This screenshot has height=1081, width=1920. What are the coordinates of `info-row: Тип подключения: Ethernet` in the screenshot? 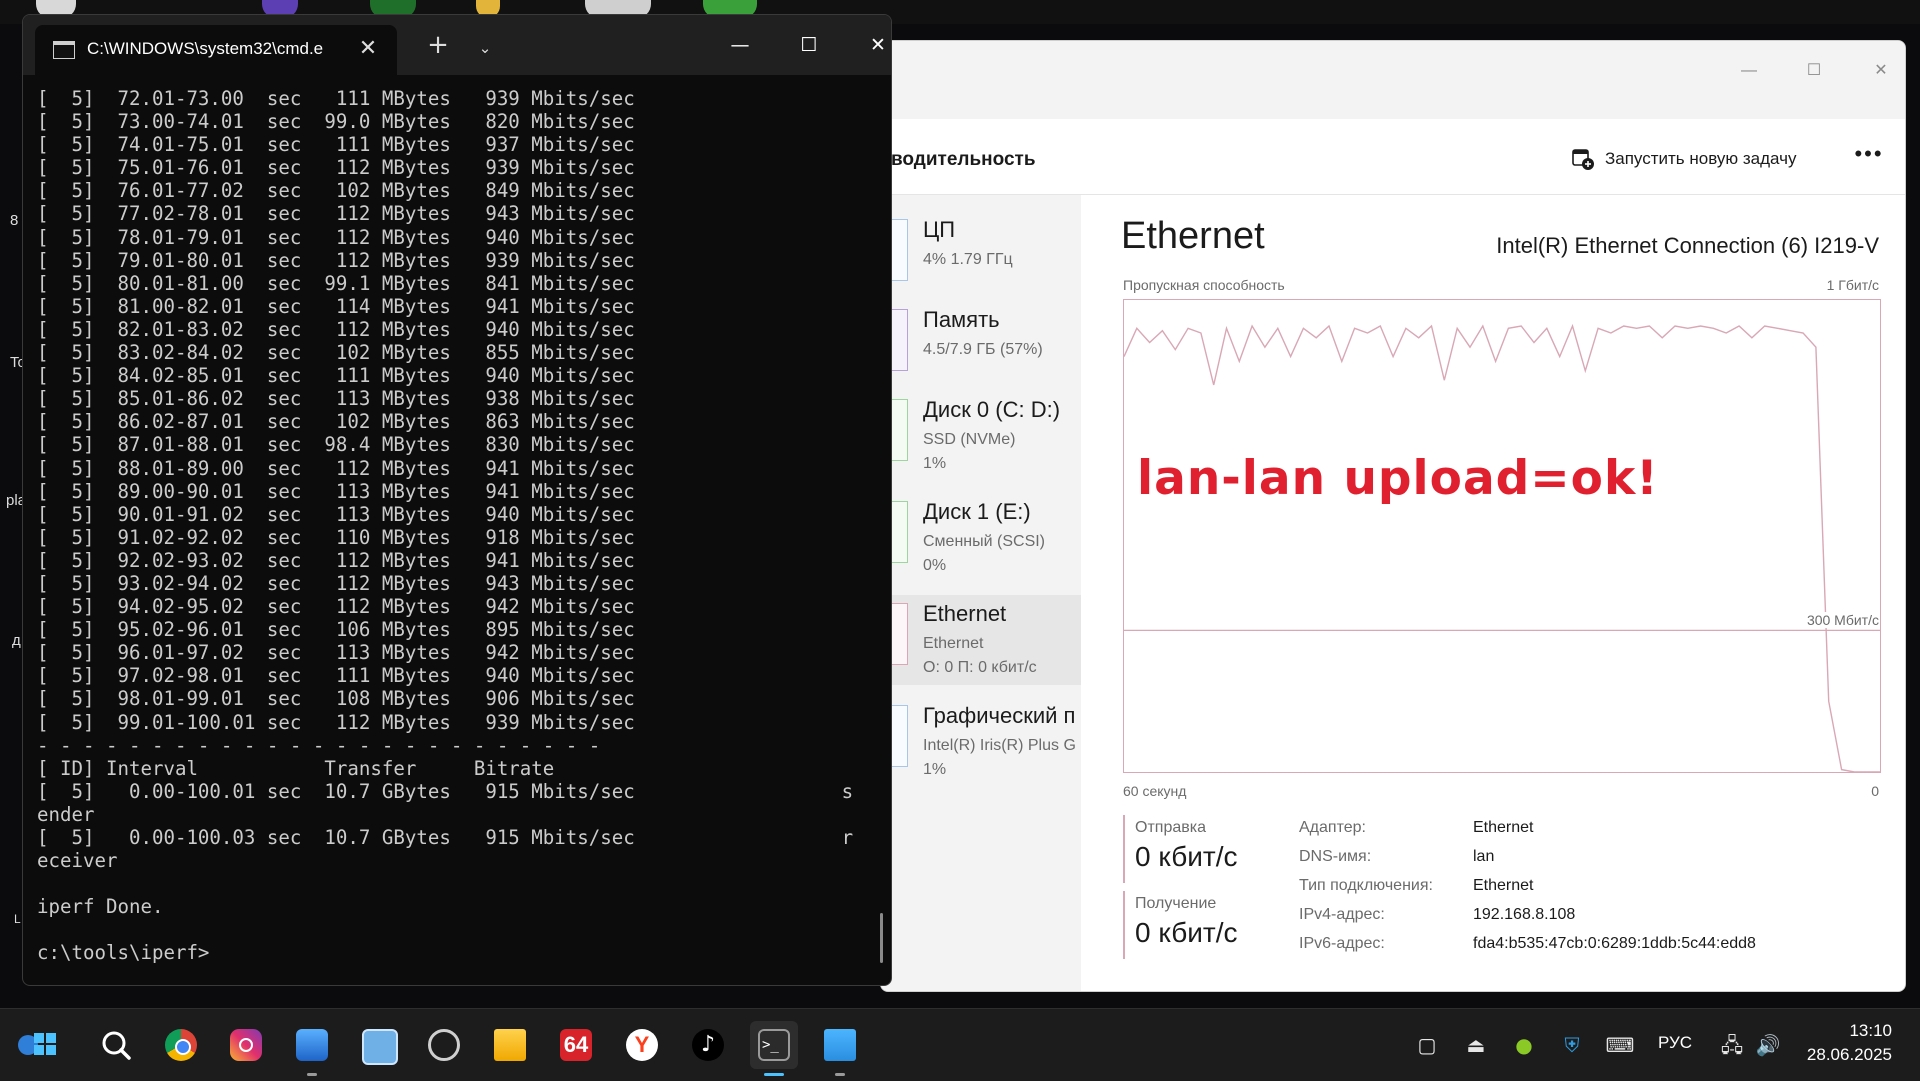 It's located at (1527, 891).